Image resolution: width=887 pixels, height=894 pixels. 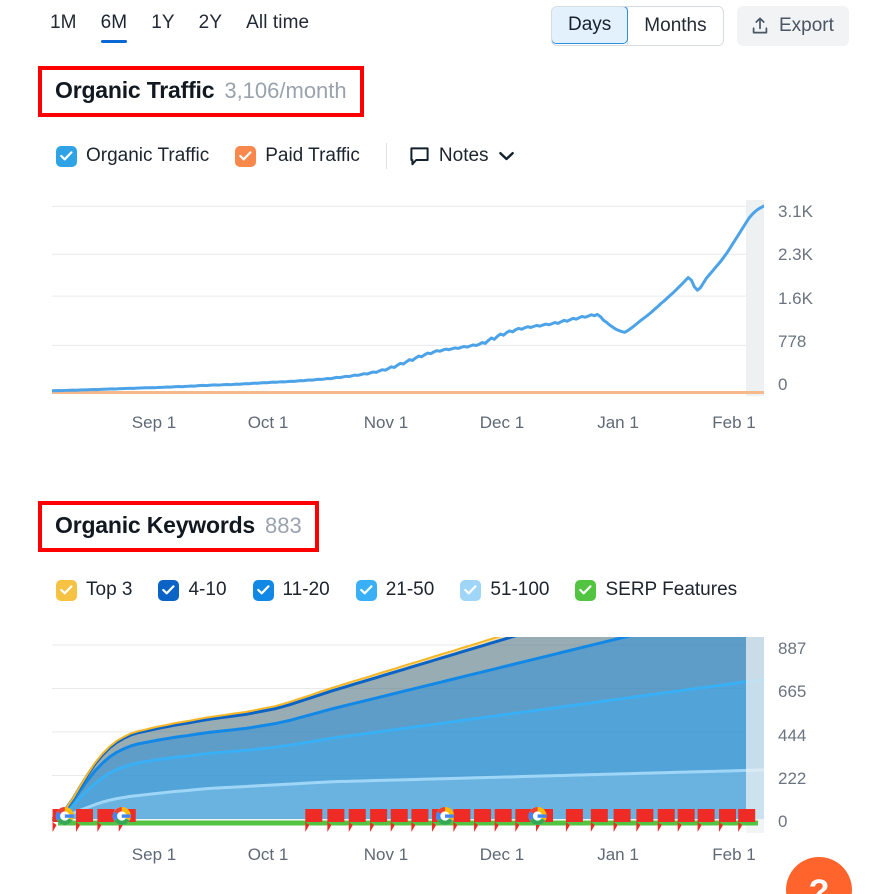 I want to click on legend-item-51-100: 51-100, so click(x=504, y=590).